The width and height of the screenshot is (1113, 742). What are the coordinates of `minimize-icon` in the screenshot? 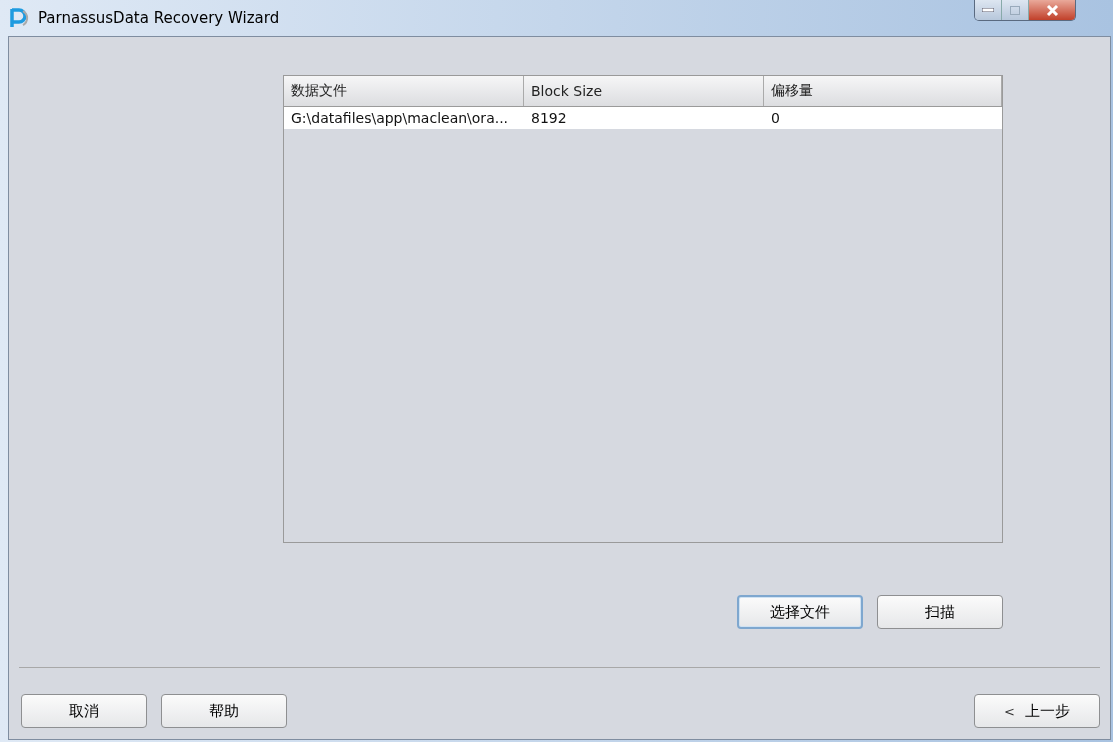 It's located at (988, 10).